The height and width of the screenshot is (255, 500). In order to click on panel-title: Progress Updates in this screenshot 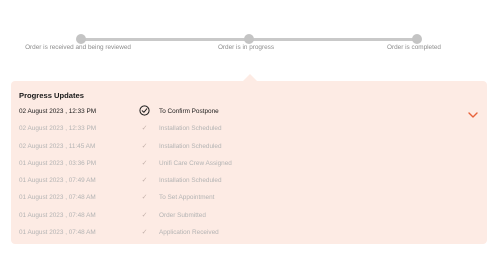, I will do `click(51, 95)`.